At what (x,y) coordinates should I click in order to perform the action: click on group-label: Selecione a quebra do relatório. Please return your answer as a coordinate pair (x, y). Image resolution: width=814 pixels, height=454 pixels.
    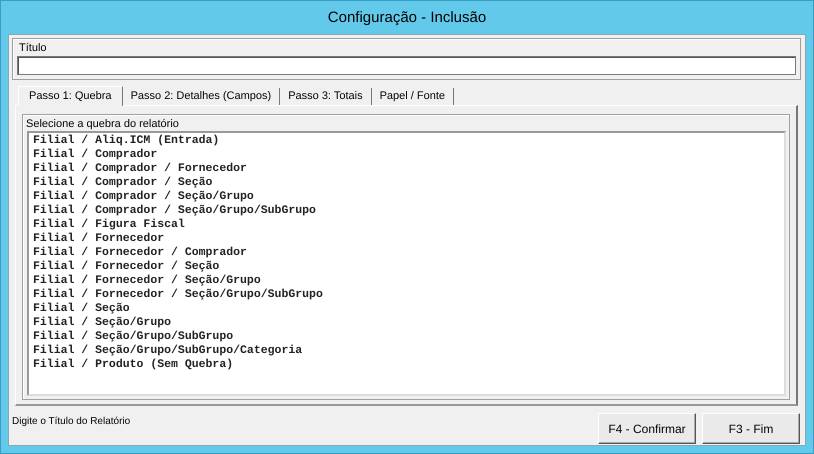
    Looking at the image, I should click on (103, 124).